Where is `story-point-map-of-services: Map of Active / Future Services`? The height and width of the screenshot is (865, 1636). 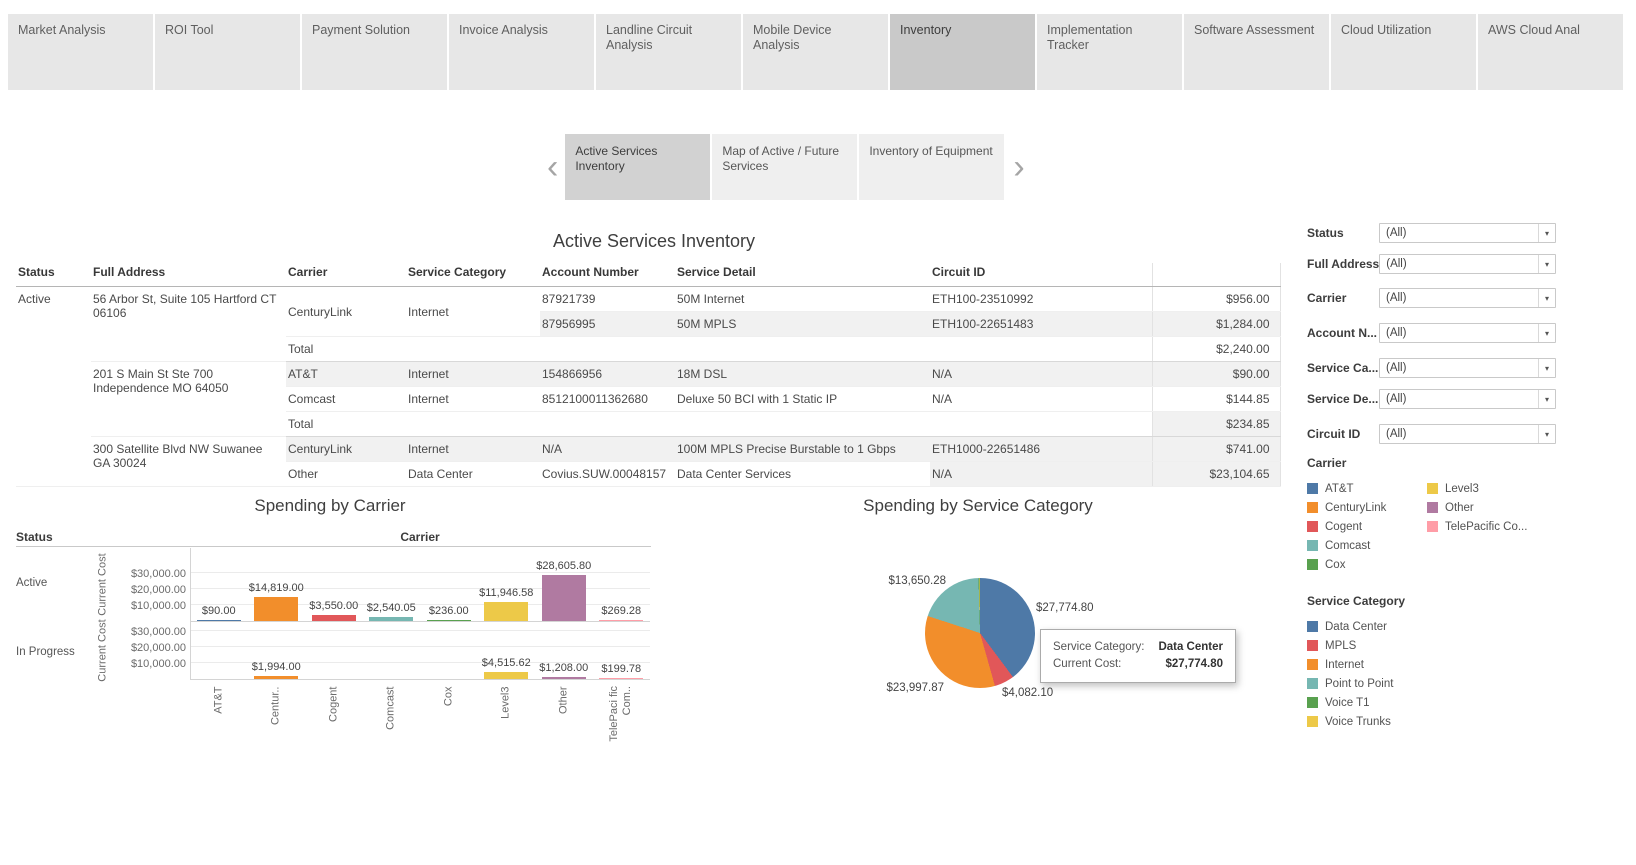
story-point-map-of-services: Map of Active / Future Services is located at coordinates (785, 167).